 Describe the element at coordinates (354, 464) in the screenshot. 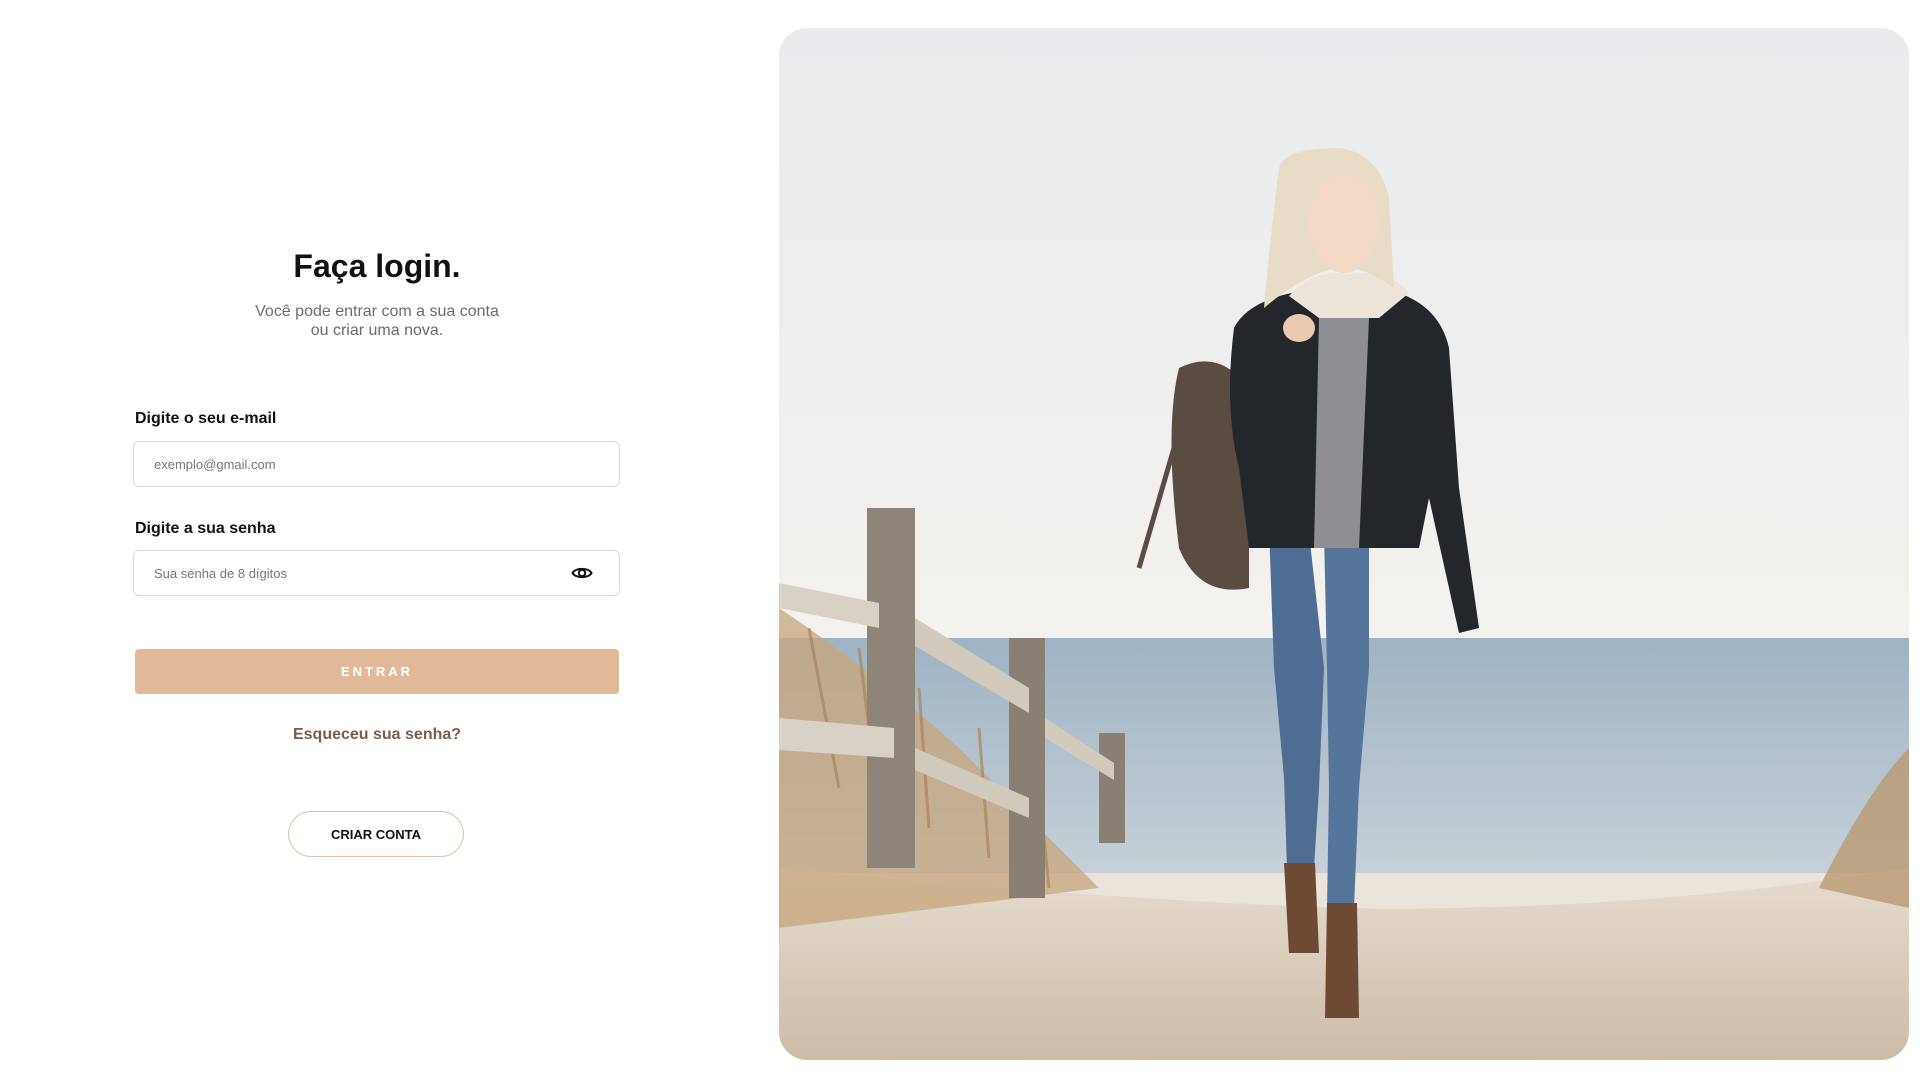

I see `email-input` at that location.